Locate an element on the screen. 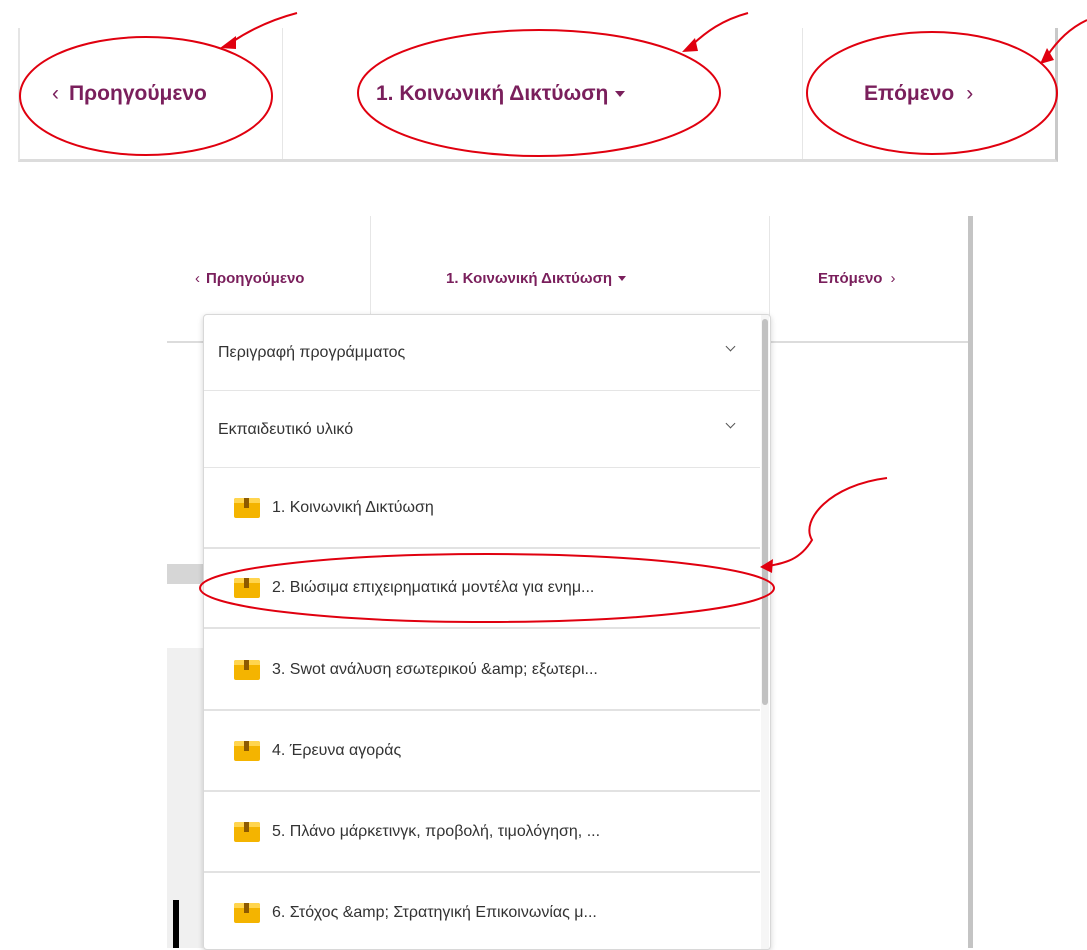 The width and height of the screenshot is (1087, 950). section-program-description: Περιγραφή προγράμματος is located at coordinates (482, 353).